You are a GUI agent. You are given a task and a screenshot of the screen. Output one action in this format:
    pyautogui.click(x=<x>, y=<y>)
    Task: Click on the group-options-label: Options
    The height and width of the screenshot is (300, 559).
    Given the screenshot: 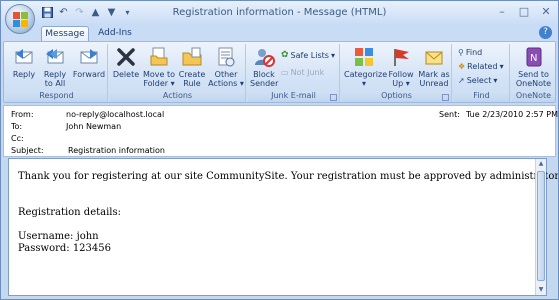 What is the action you would take?
    pyautogui.click(x=396, y=96)
    